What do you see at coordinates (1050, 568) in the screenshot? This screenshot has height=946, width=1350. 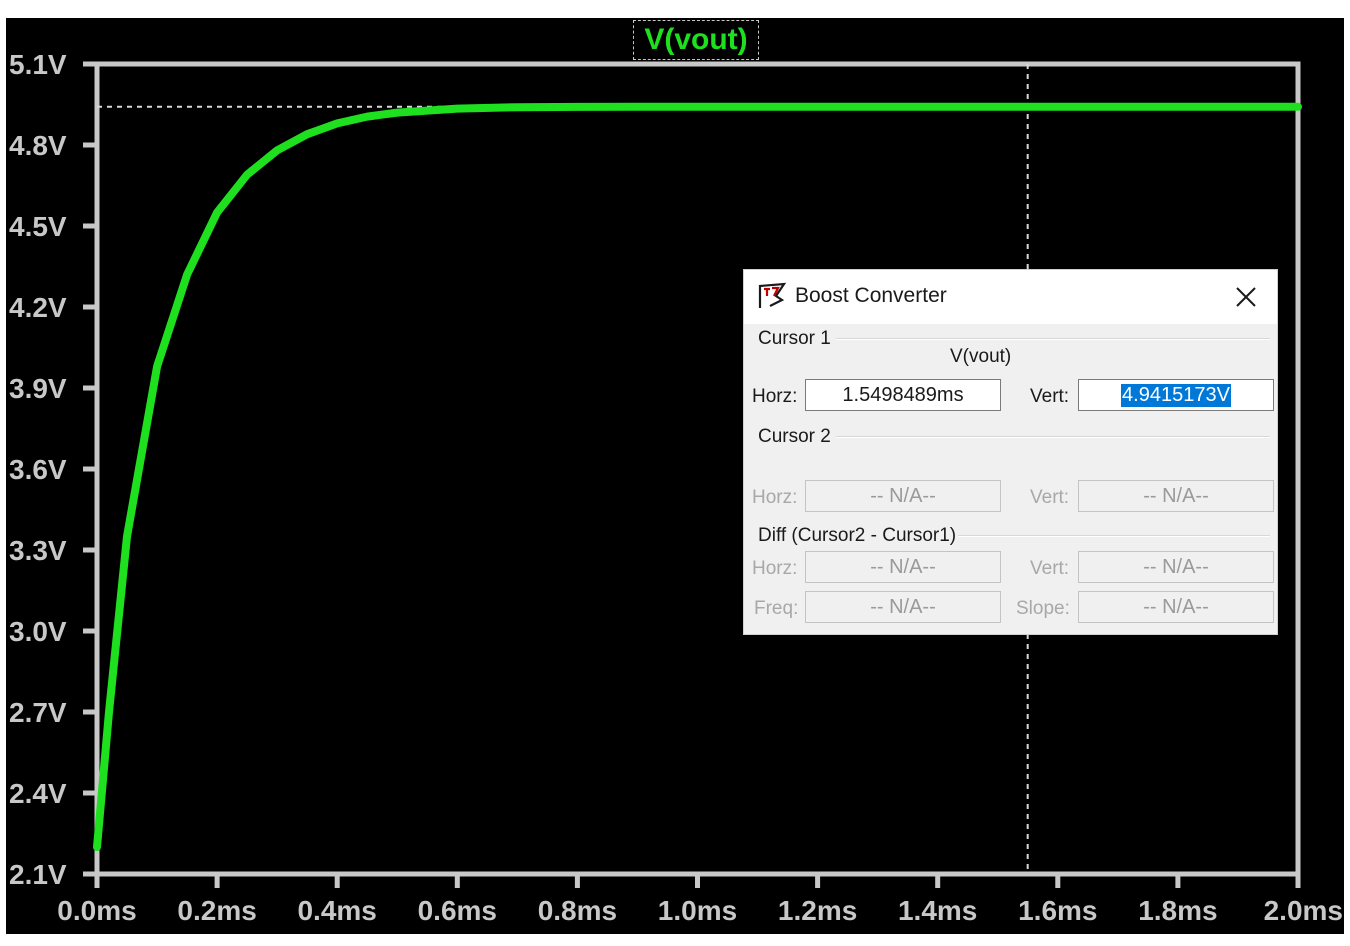 I see `diff-vert-label: Vert:` at bounding box center [1050, 568].